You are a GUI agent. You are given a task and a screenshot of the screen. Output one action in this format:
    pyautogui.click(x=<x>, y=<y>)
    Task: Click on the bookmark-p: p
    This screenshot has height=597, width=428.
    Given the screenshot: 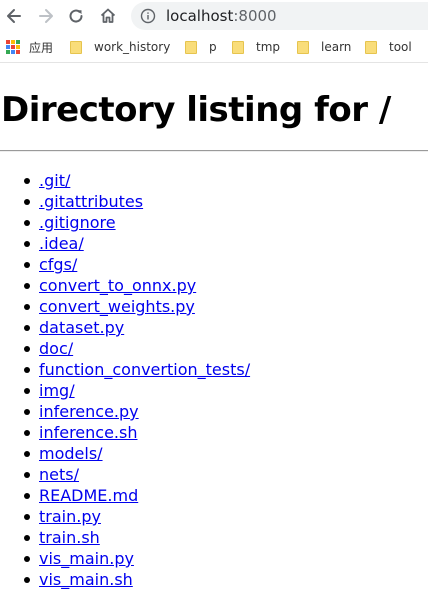 What is the action you would take?
    pyautogui.click(x=201, y=47)
    